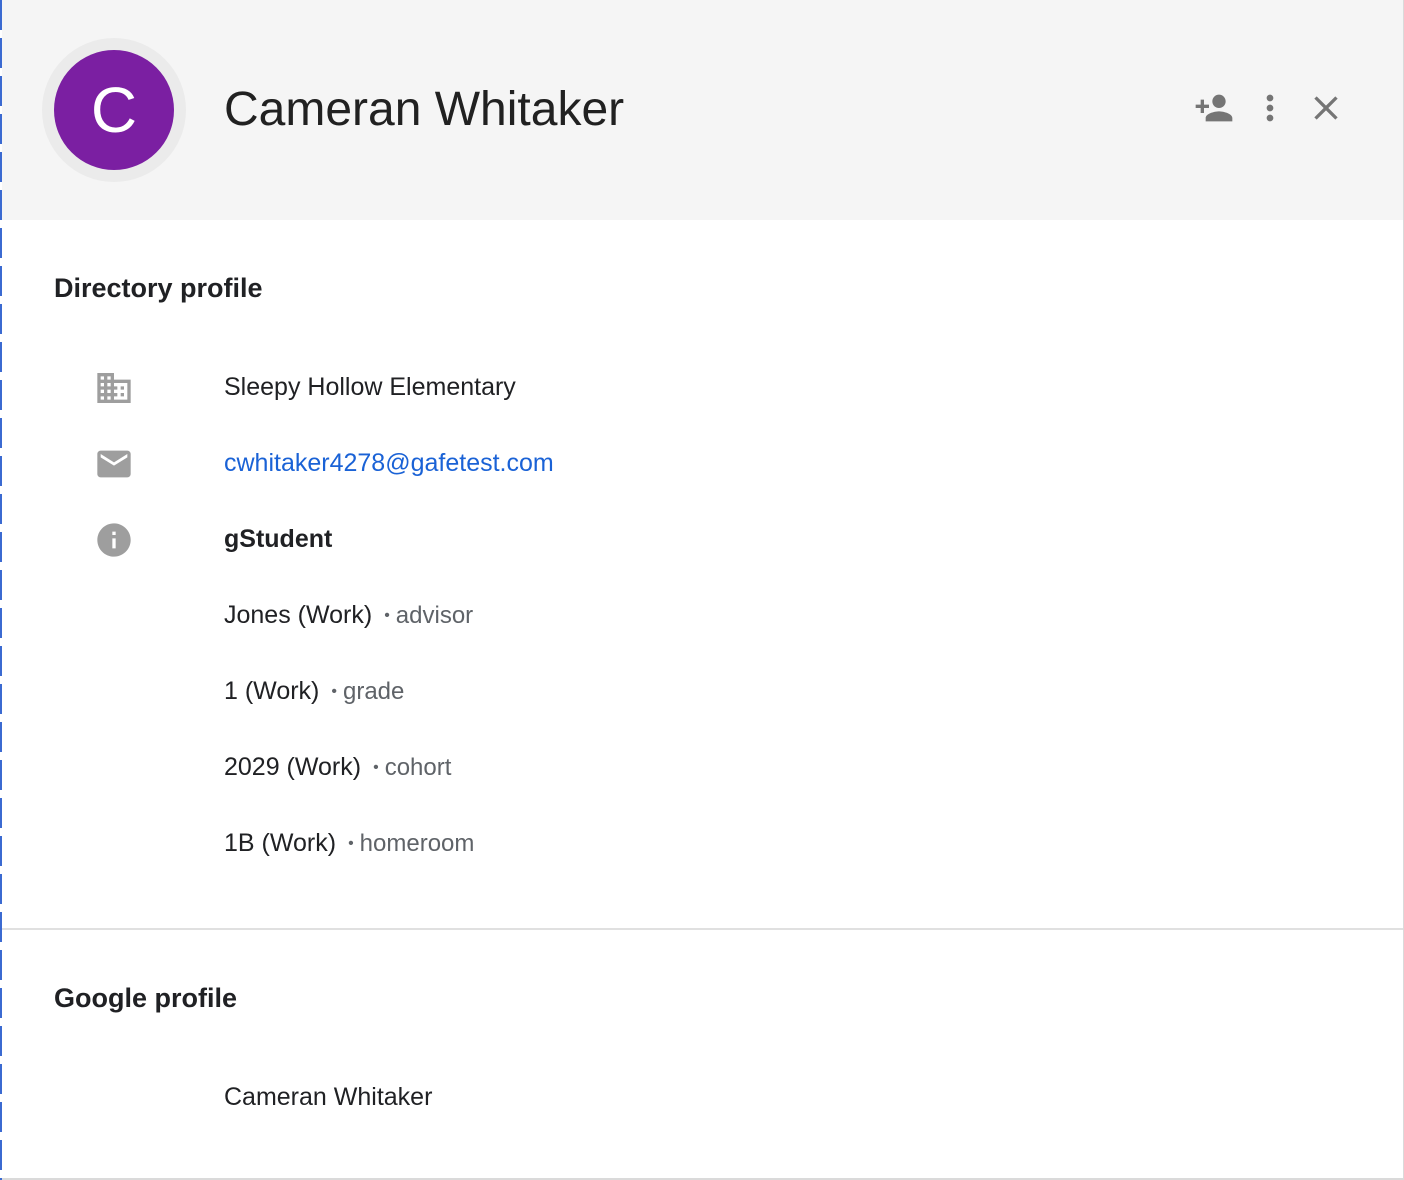 The image size is (1404, 1180). I want to click on field-homeroom: 1B (Work) • homeroom, so click(349, 843).